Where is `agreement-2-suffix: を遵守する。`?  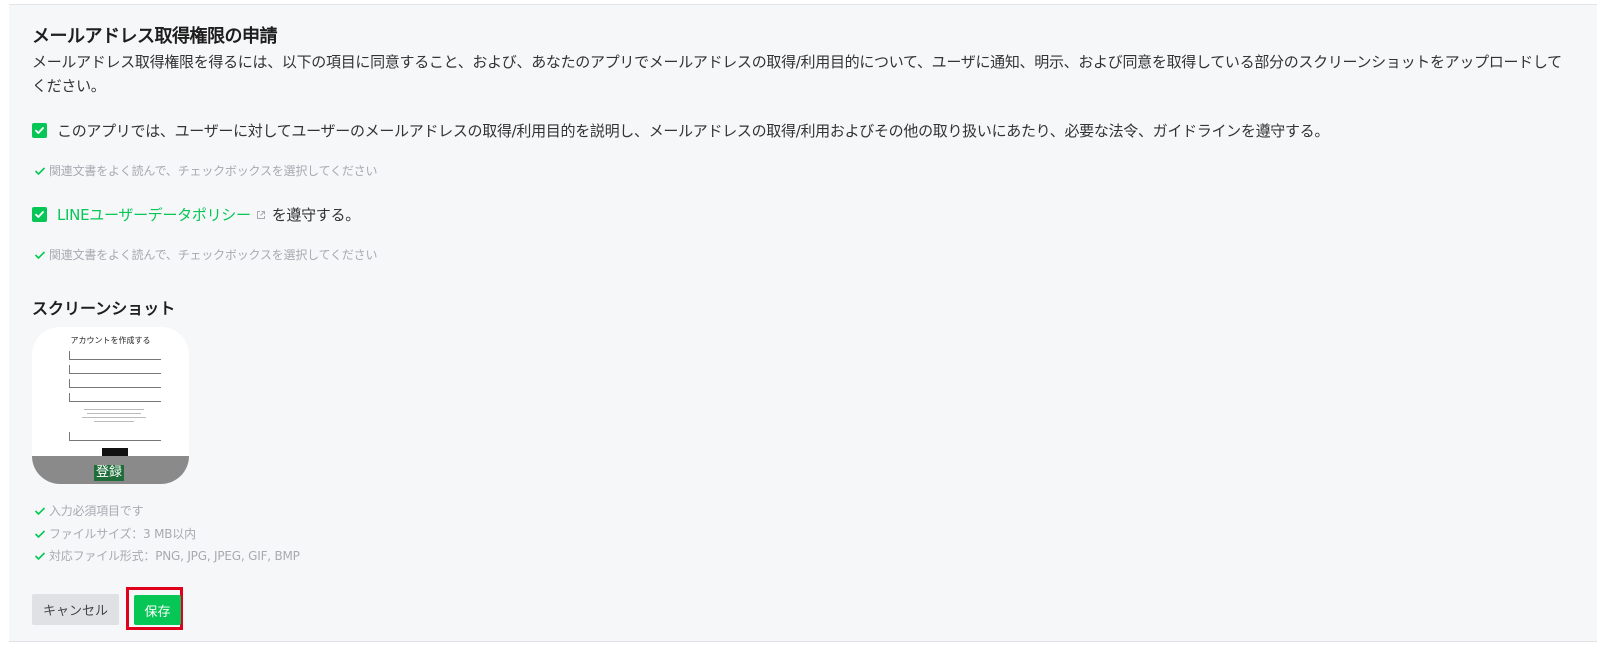
agreement-2-suffix: を遵守する。 is located at coordinates (316, 215).